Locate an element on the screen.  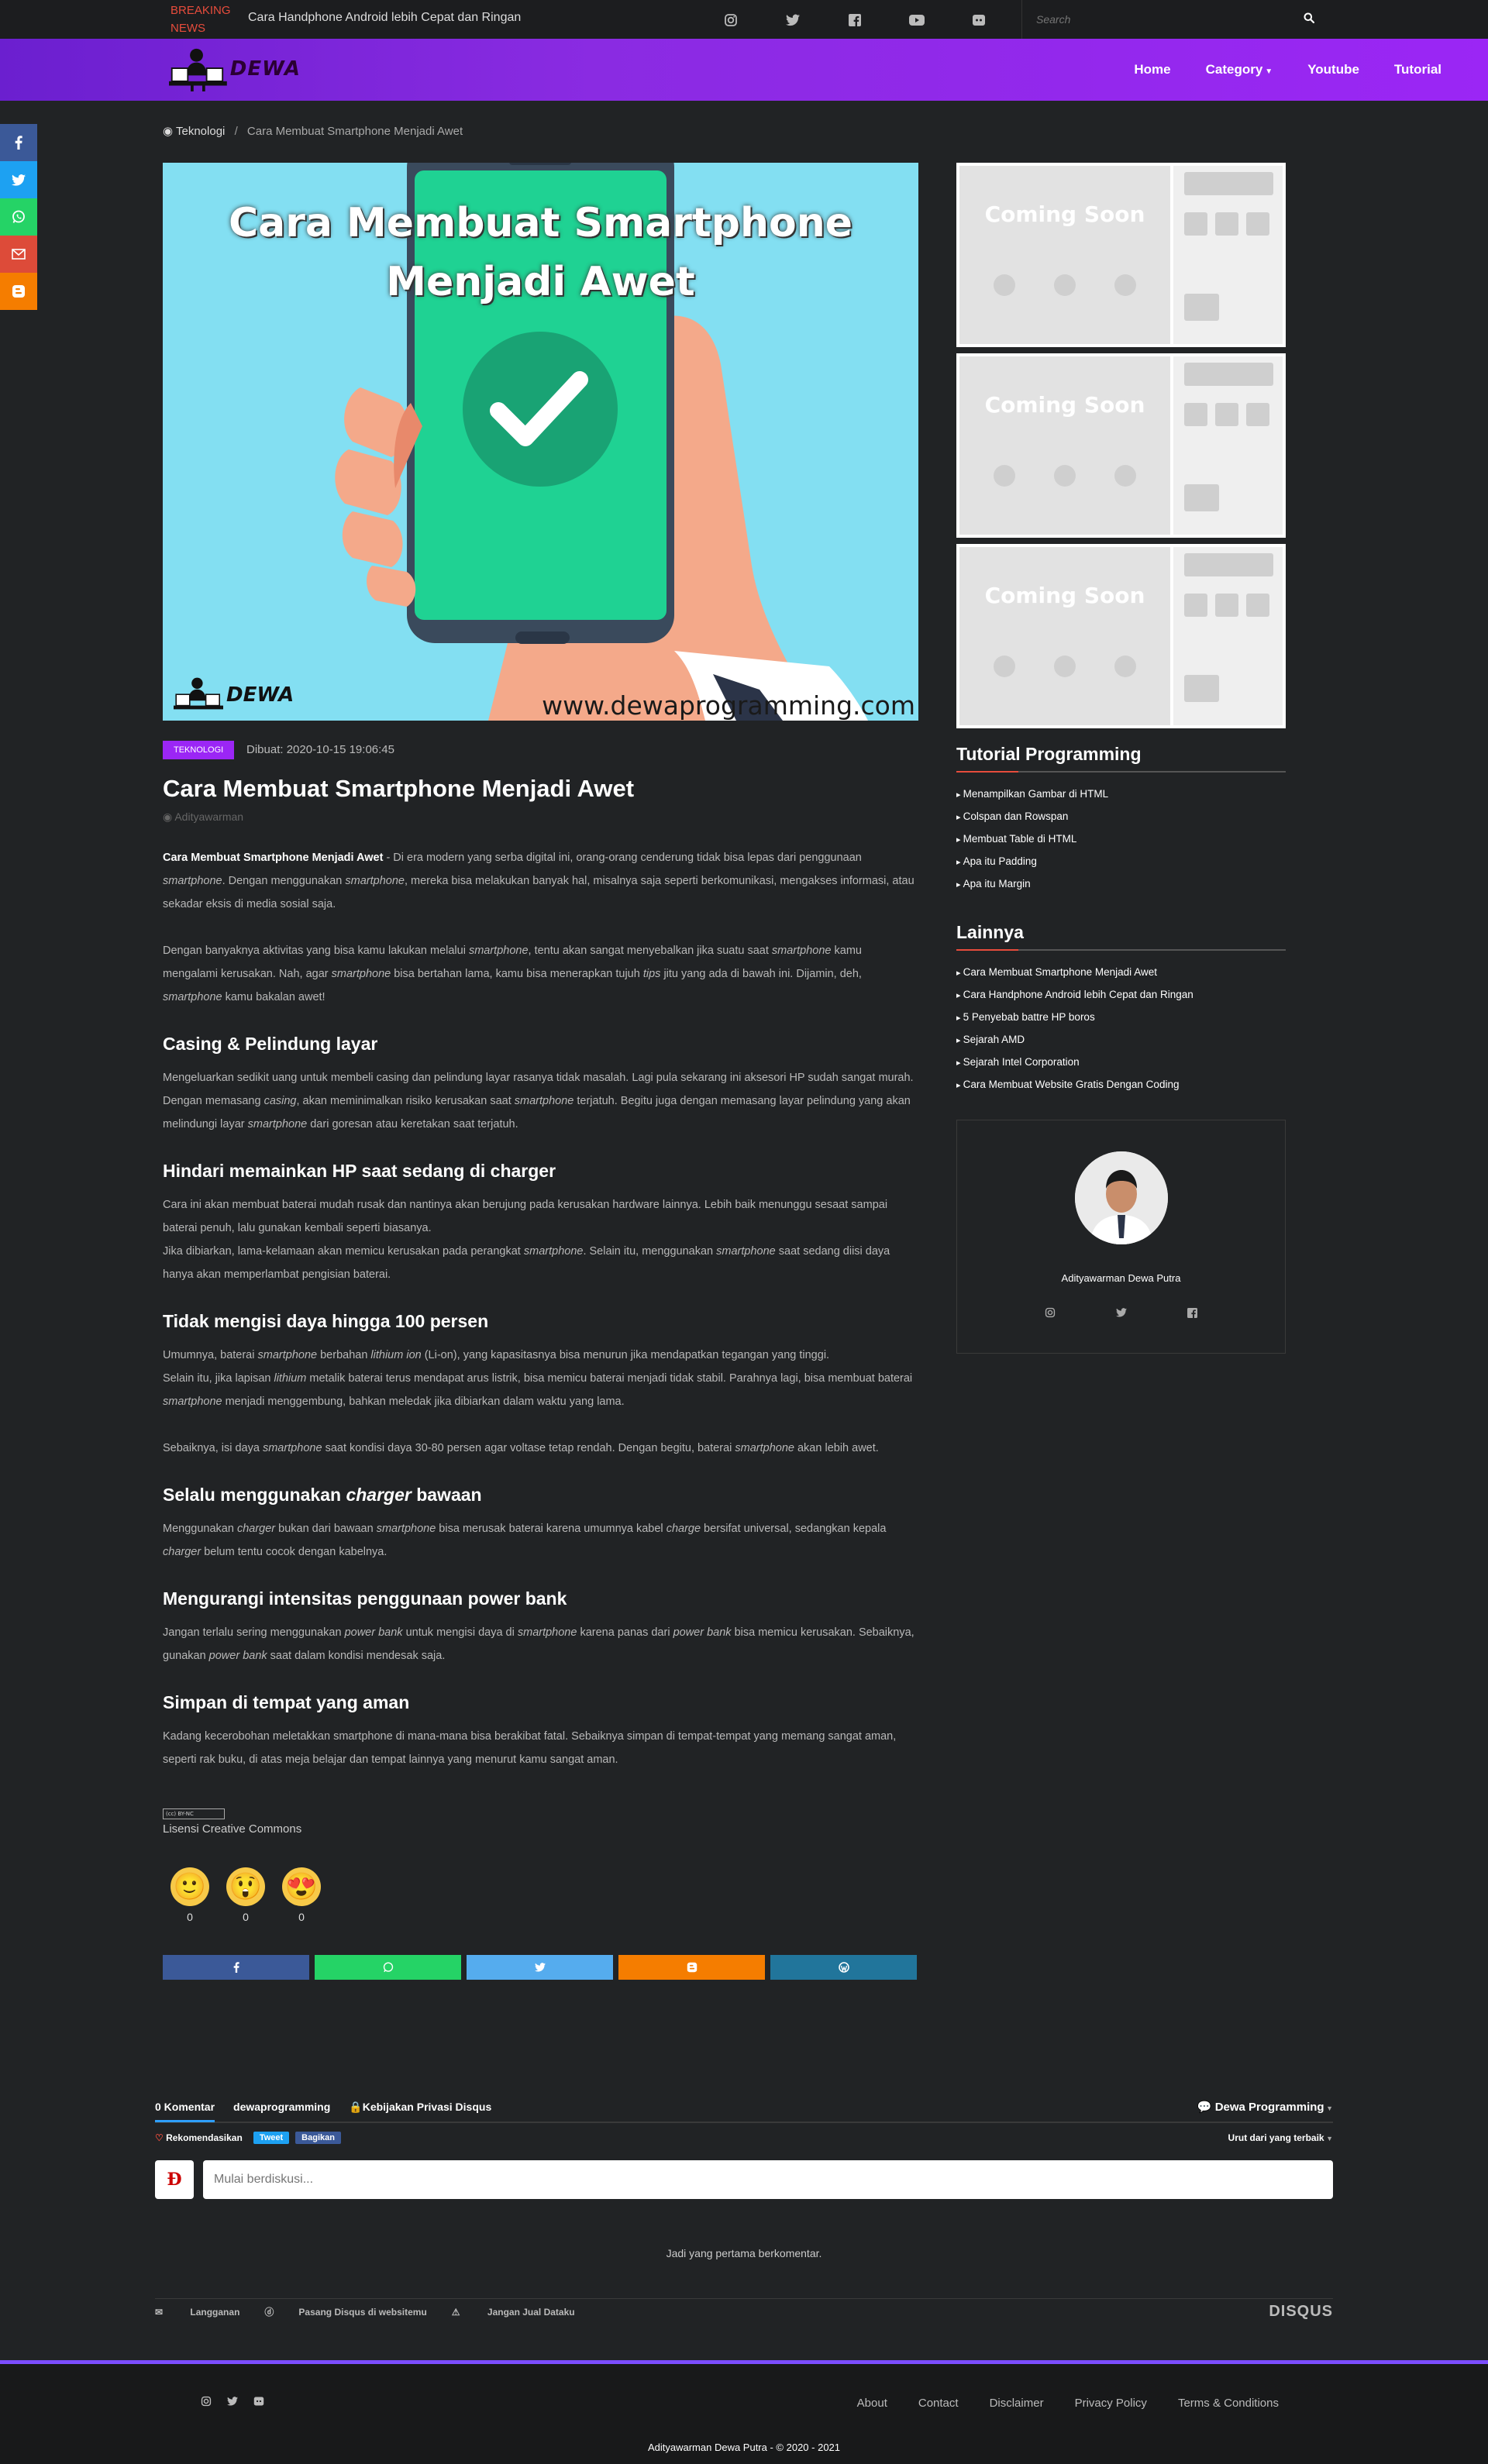
tab-privacy: 🔒Kebijakan Privasi Disqus is located at coordinates (420, 2106).